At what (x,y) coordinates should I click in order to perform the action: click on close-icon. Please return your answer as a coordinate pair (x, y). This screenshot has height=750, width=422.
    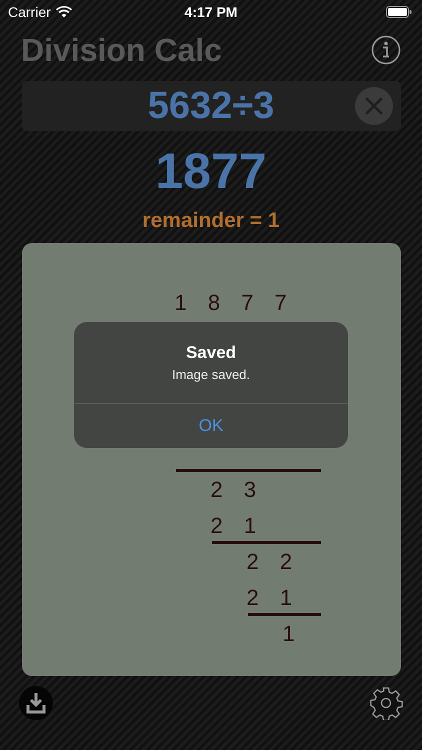
    Looking at the image, I should click on (373, 106).